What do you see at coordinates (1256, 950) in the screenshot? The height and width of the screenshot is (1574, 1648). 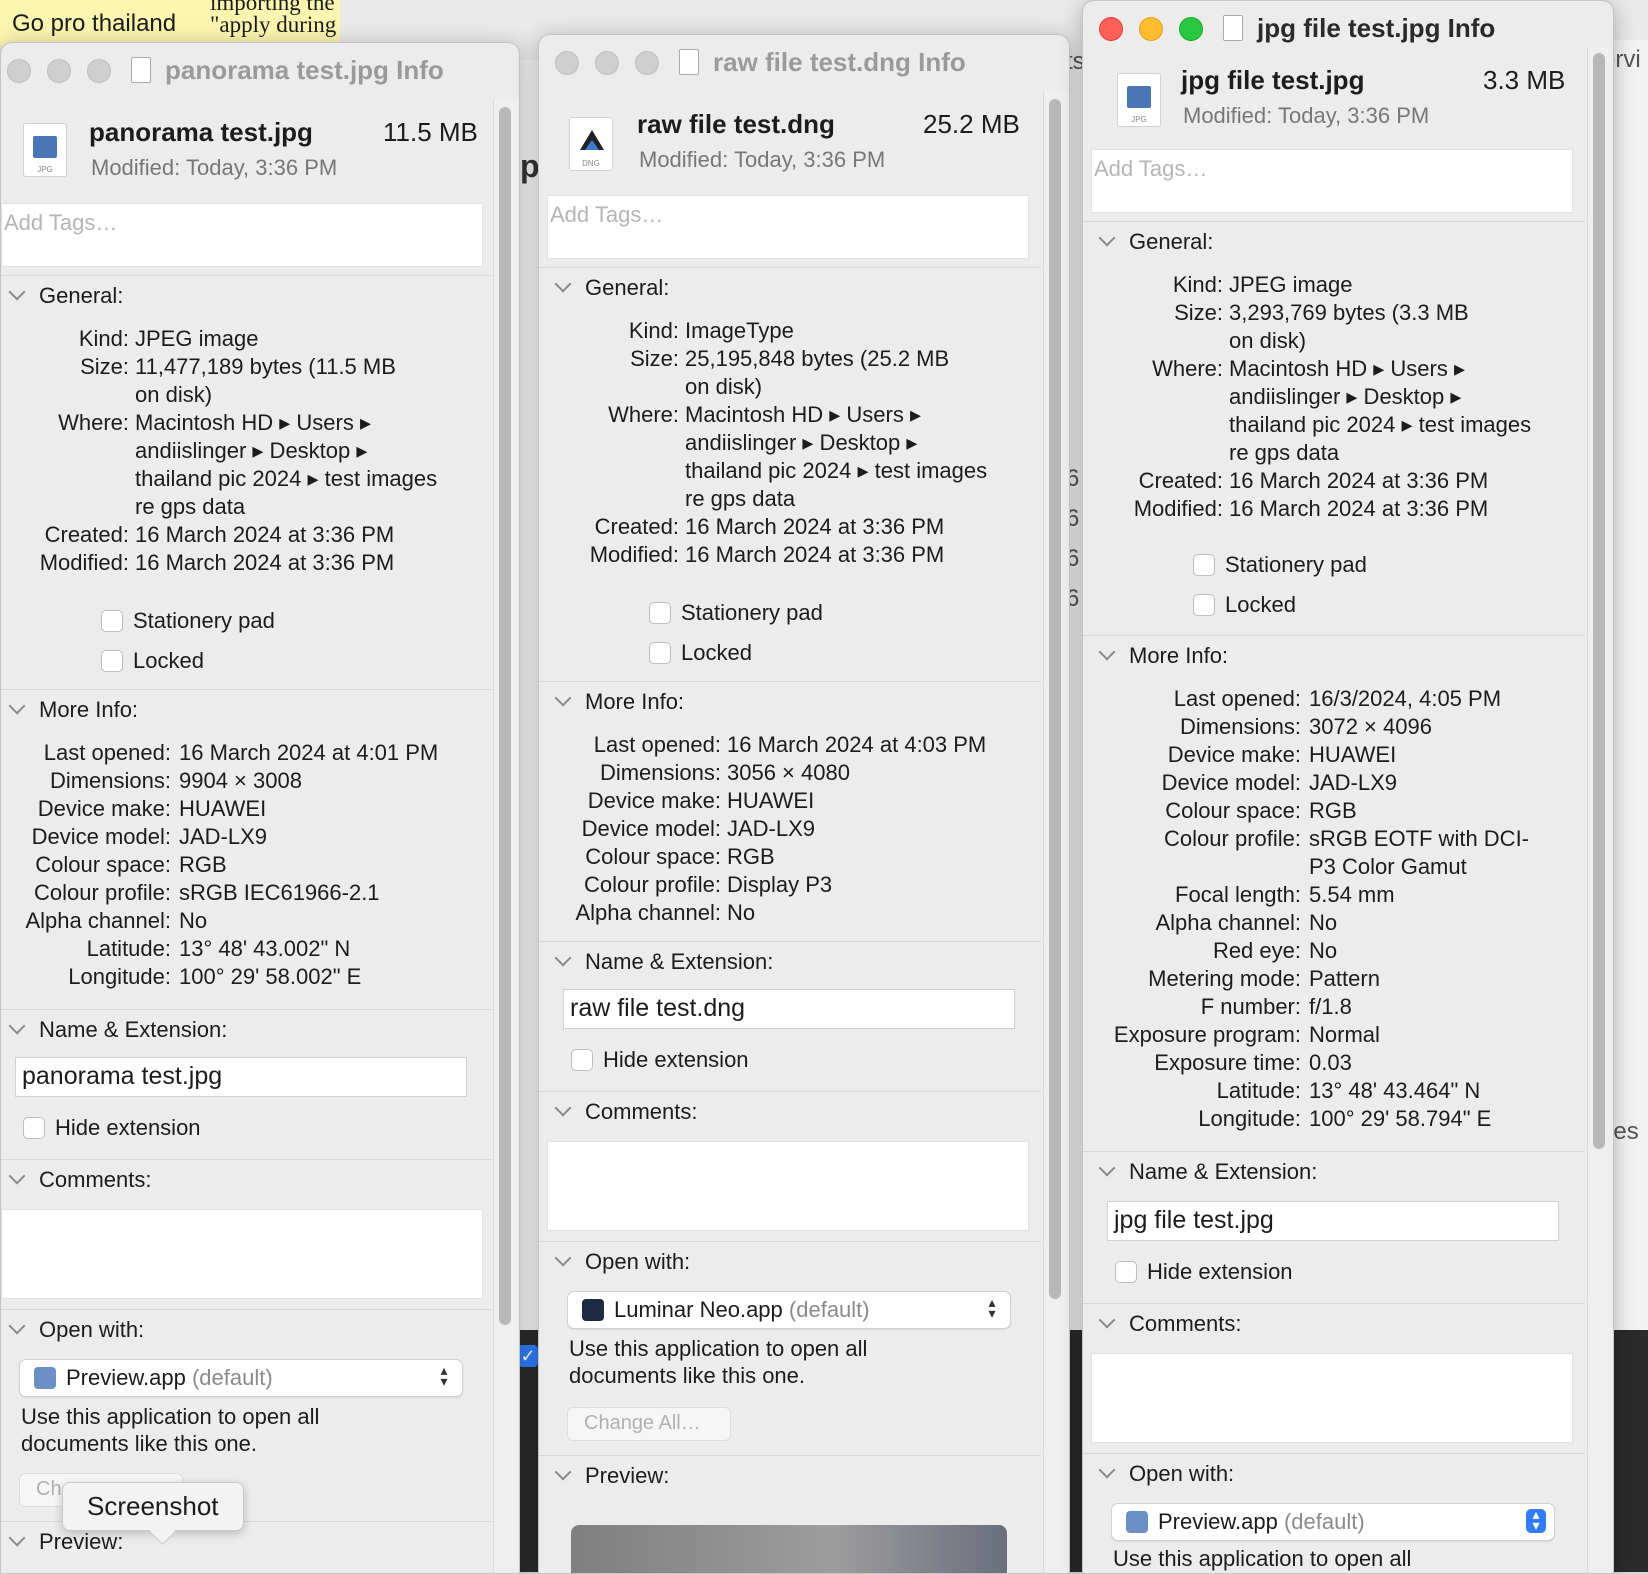 I see `red-eye-label: Red eye:` at bounding box center [1256, 950].